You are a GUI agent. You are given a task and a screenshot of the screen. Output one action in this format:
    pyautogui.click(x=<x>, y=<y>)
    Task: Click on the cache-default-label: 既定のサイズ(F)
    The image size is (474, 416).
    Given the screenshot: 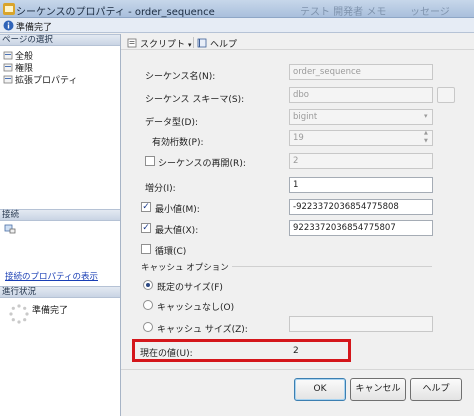 What is the action you would take?
    pyautogui.click(x=190, y=288)
    